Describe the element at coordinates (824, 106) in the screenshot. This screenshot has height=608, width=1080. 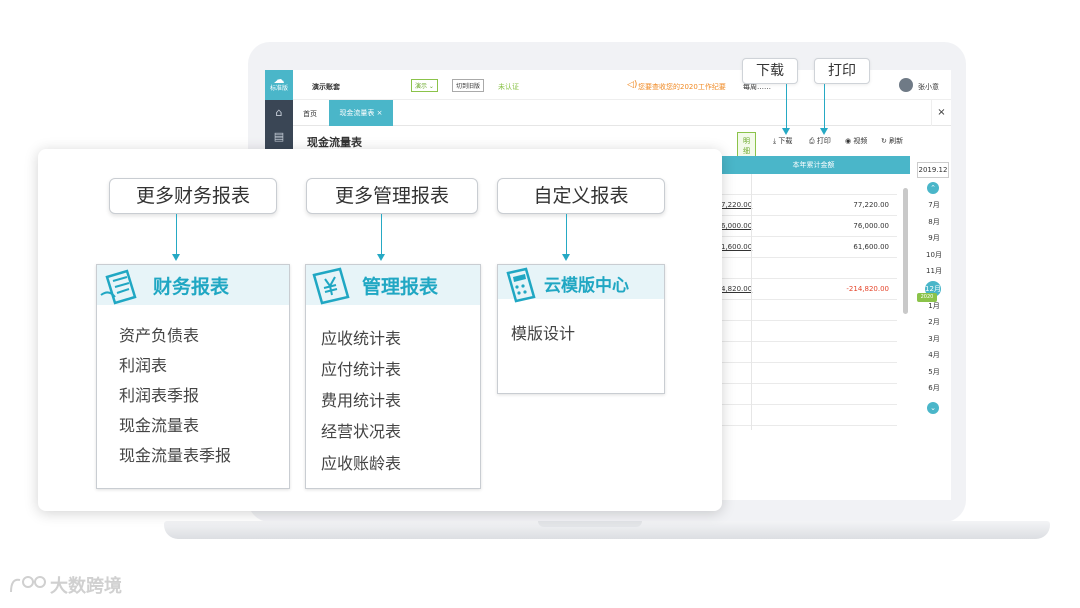
I see `print-connector` at that location.